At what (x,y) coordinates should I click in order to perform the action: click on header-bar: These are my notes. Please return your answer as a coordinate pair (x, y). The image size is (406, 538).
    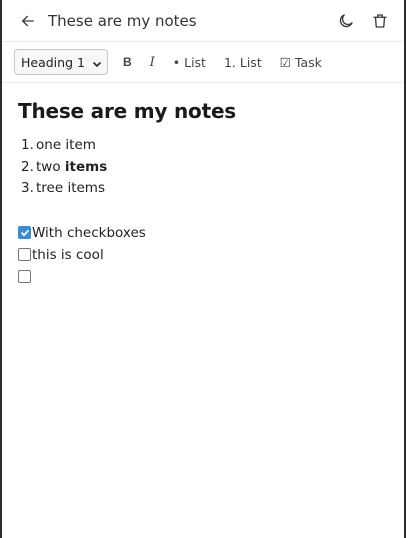
    Looking at the image, I should click on (203, 21).